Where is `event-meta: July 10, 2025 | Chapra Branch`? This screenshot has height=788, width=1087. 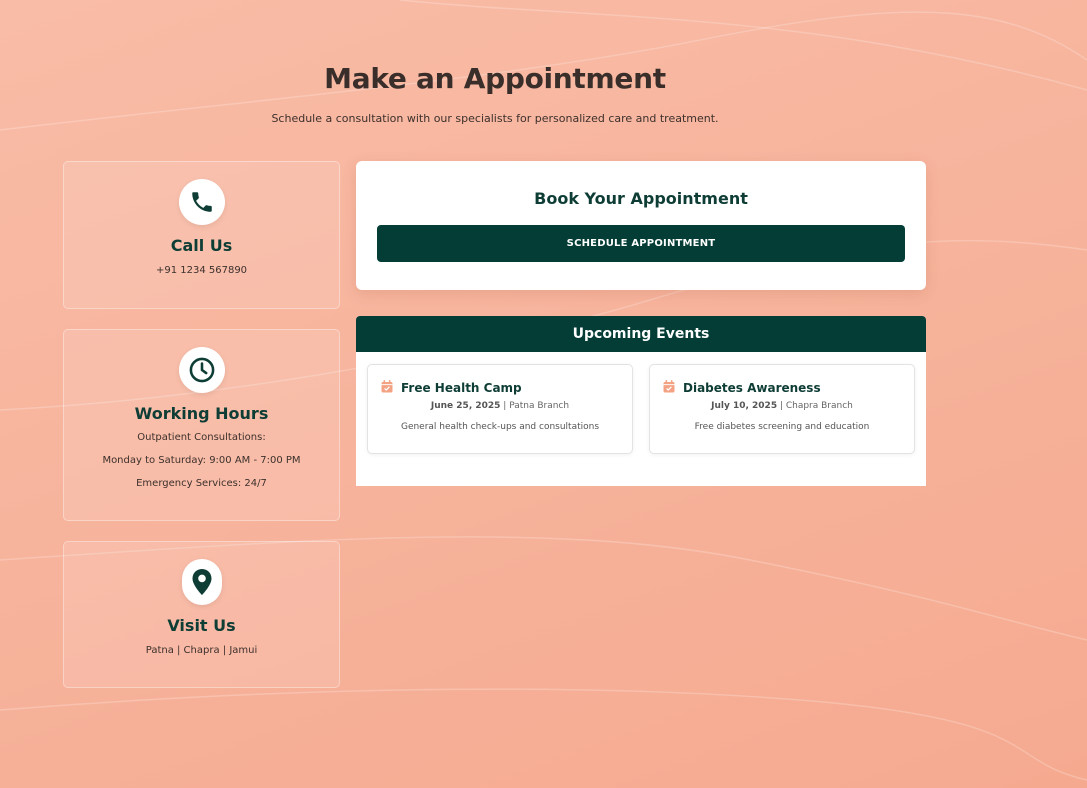
event-meta: July 10, 2025 | Chapra Branch is located at coordinates (782, 406).